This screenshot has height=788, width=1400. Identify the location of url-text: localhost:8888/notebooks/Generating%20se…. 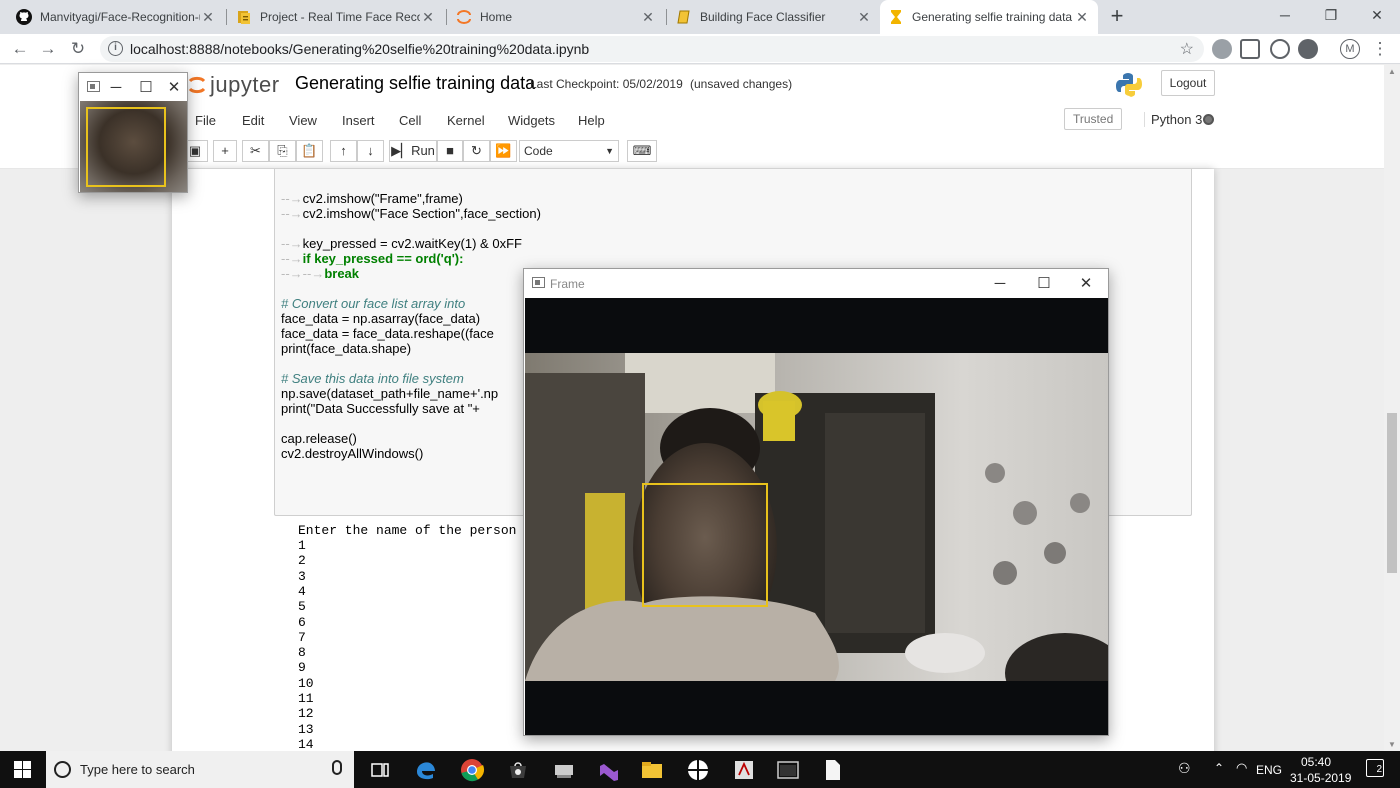
(360, 49).